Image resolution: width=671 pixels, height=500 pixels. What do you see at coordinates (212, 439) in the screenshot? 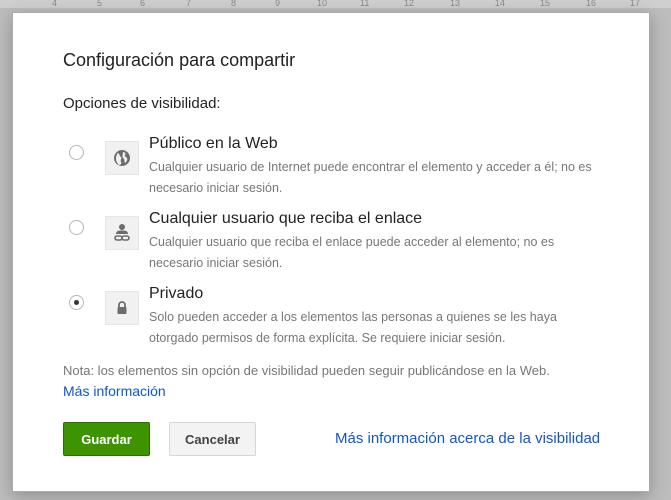
I see `cancel-button: Cancelar` at bounding box center [212, 439].